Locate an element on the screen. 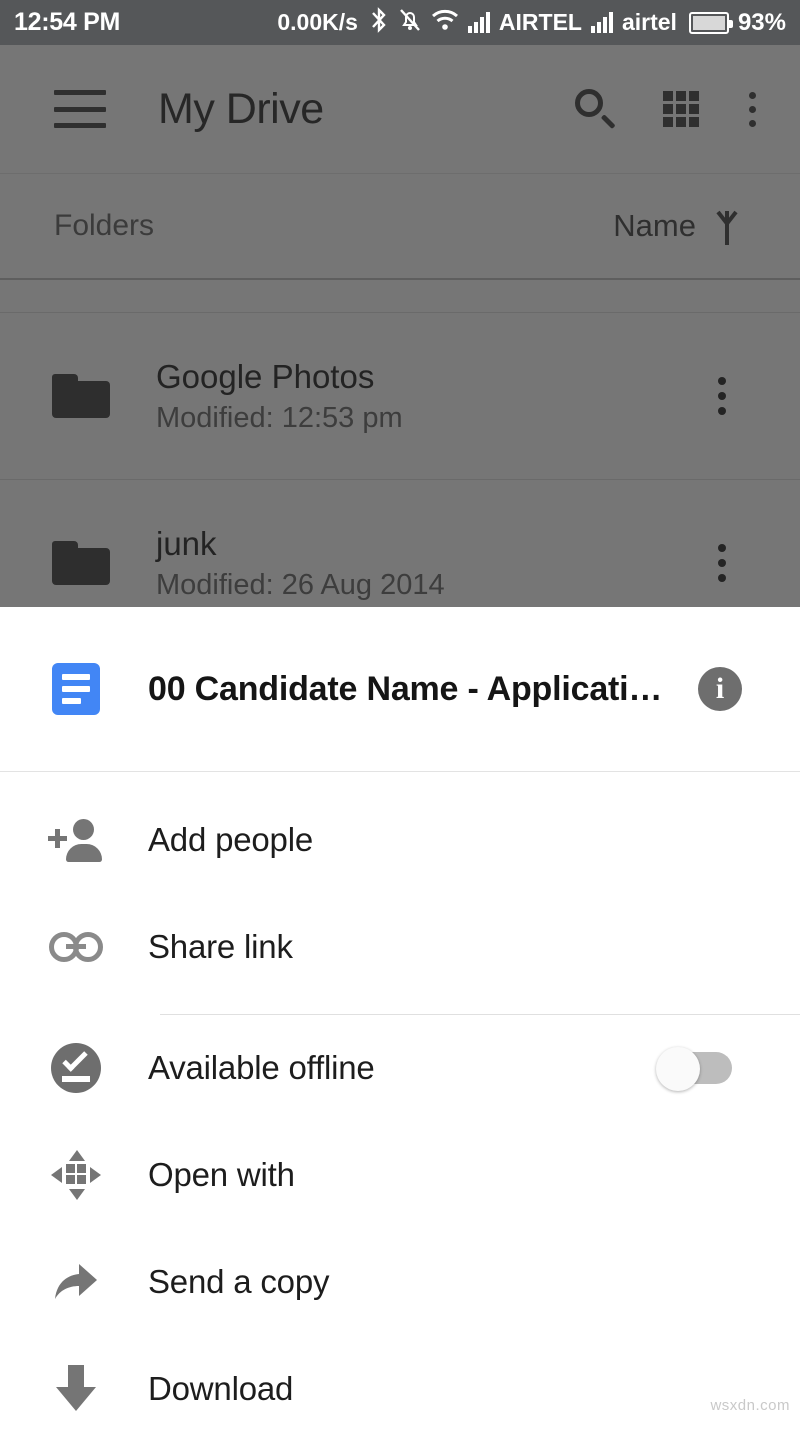  battery-percent-label: 93% is located at coordinates (761, 22).